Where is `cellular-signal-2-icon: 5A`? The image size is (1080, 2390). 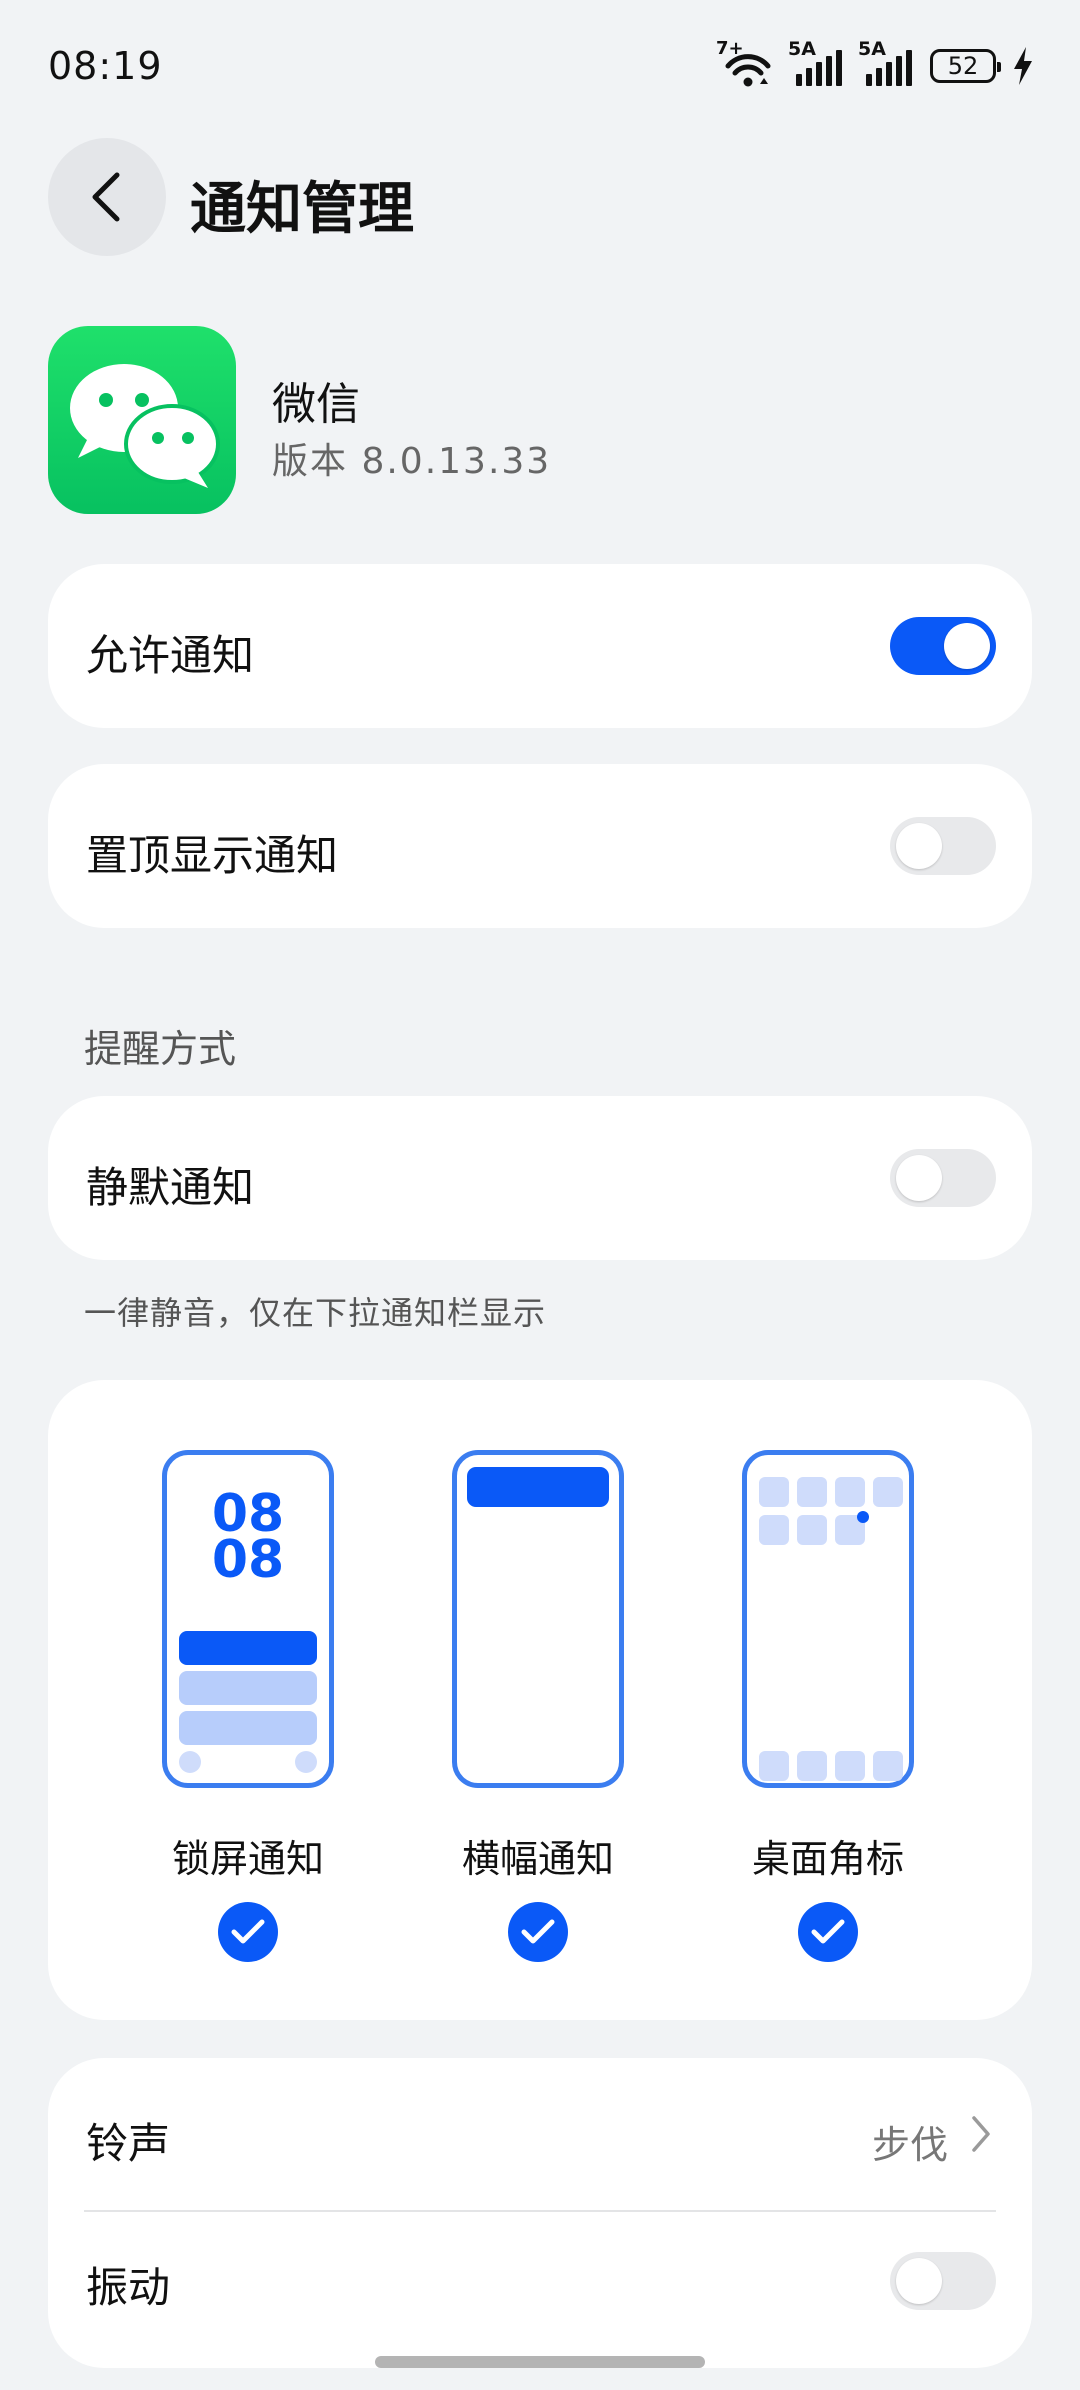 cellular-signal-2-icon: 5A is located at coordinates (886, 62).